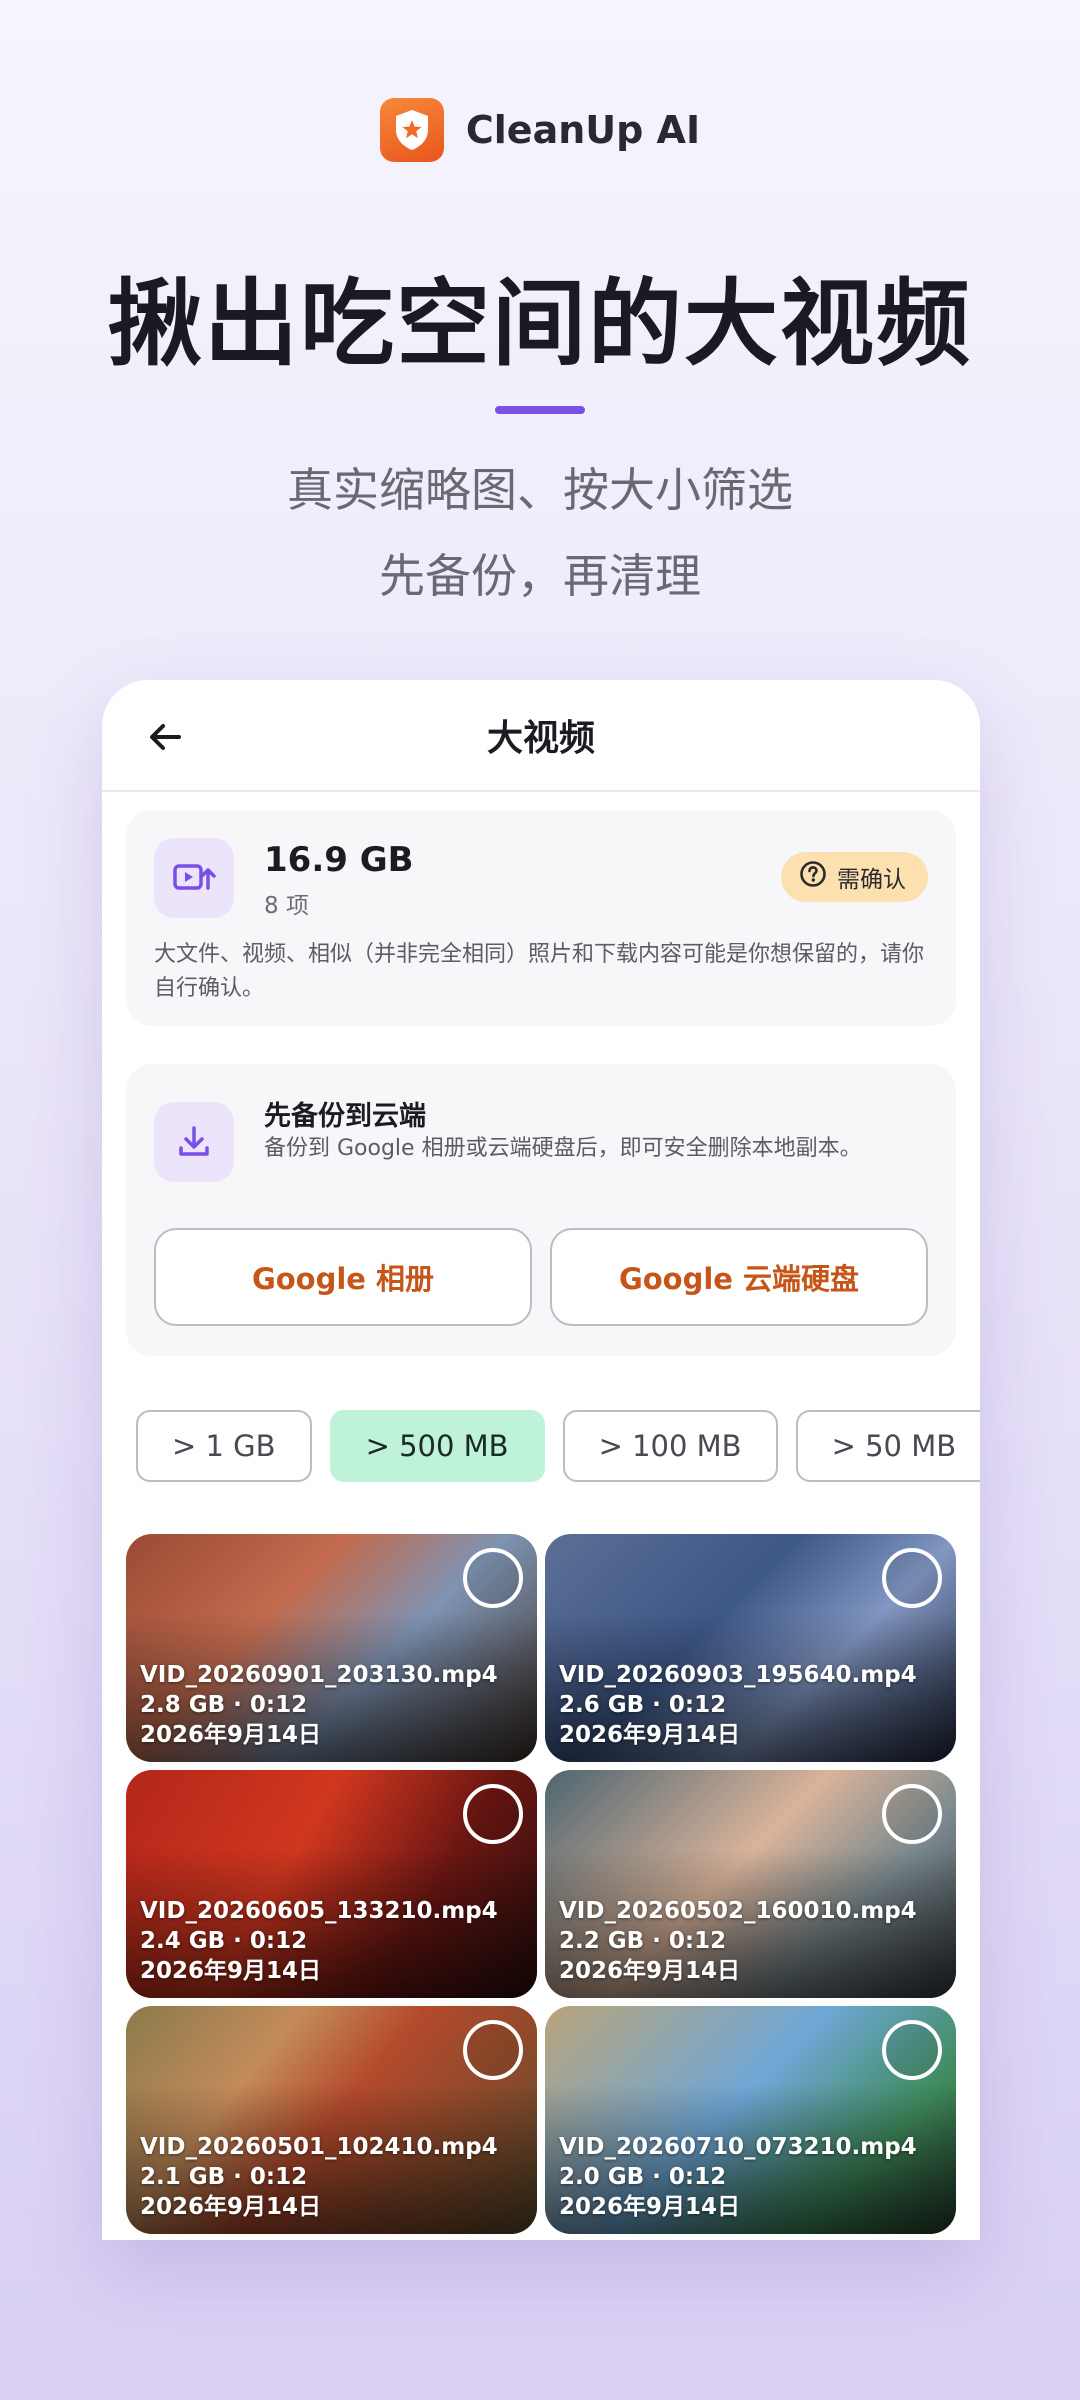 The width and height of the screenshot is (1080, 2400). I want to click on app-bar: 大视频, so click(541, 736).